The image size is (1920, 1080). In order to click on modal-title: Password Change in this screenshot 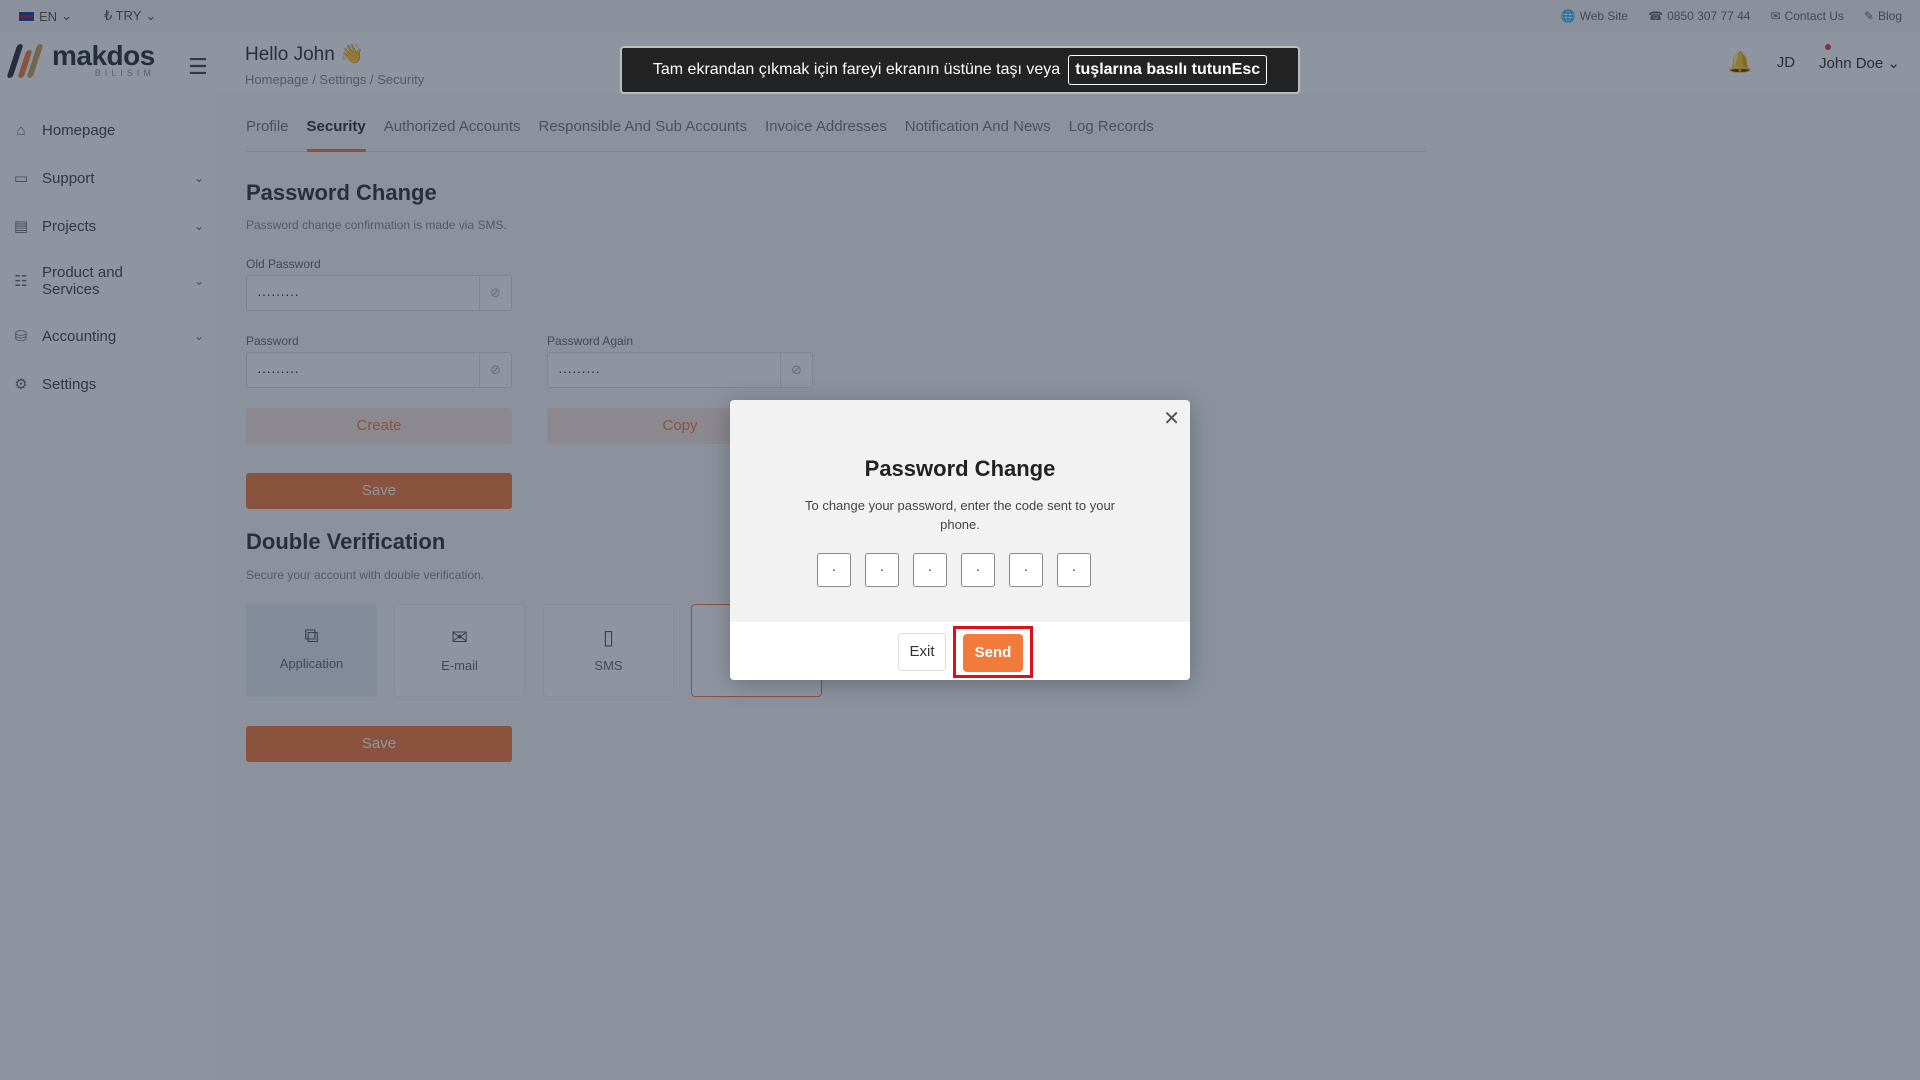, I will do `click(960, 468)`.